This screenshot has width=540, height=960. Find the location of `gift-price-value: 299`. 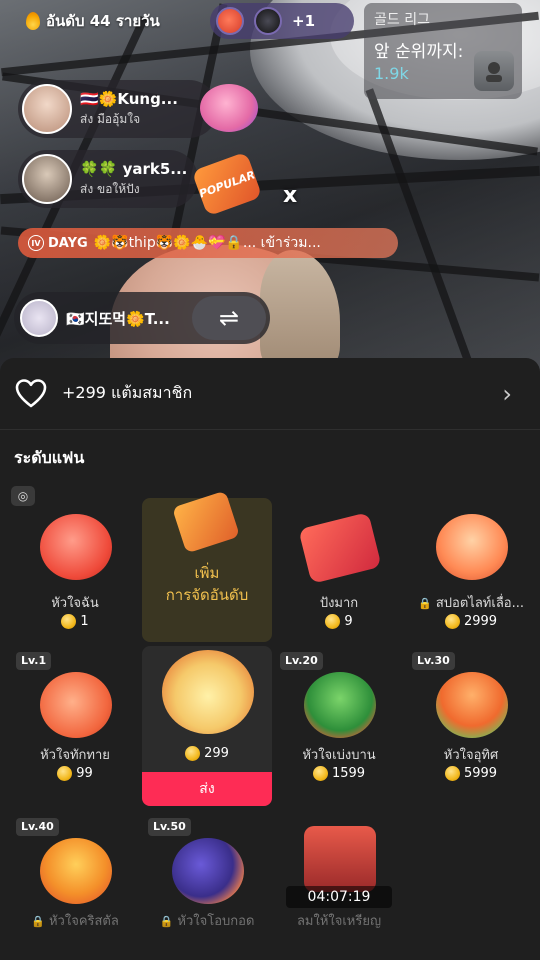

gift-price-value: 299 is located at coordinates (216, 753).